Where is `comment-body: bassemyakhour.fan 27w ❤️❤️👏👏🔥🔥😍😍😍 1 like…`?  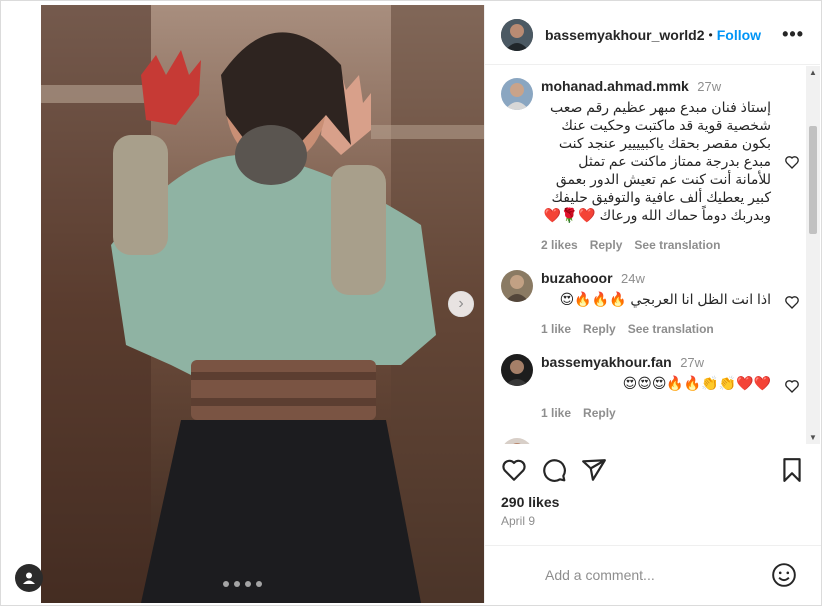
comment-body: bassemyakhour.fan 27w ❤️❤️👏👏🔥🔥😍😍😍 1 like… is located at coordinates (656, 387).